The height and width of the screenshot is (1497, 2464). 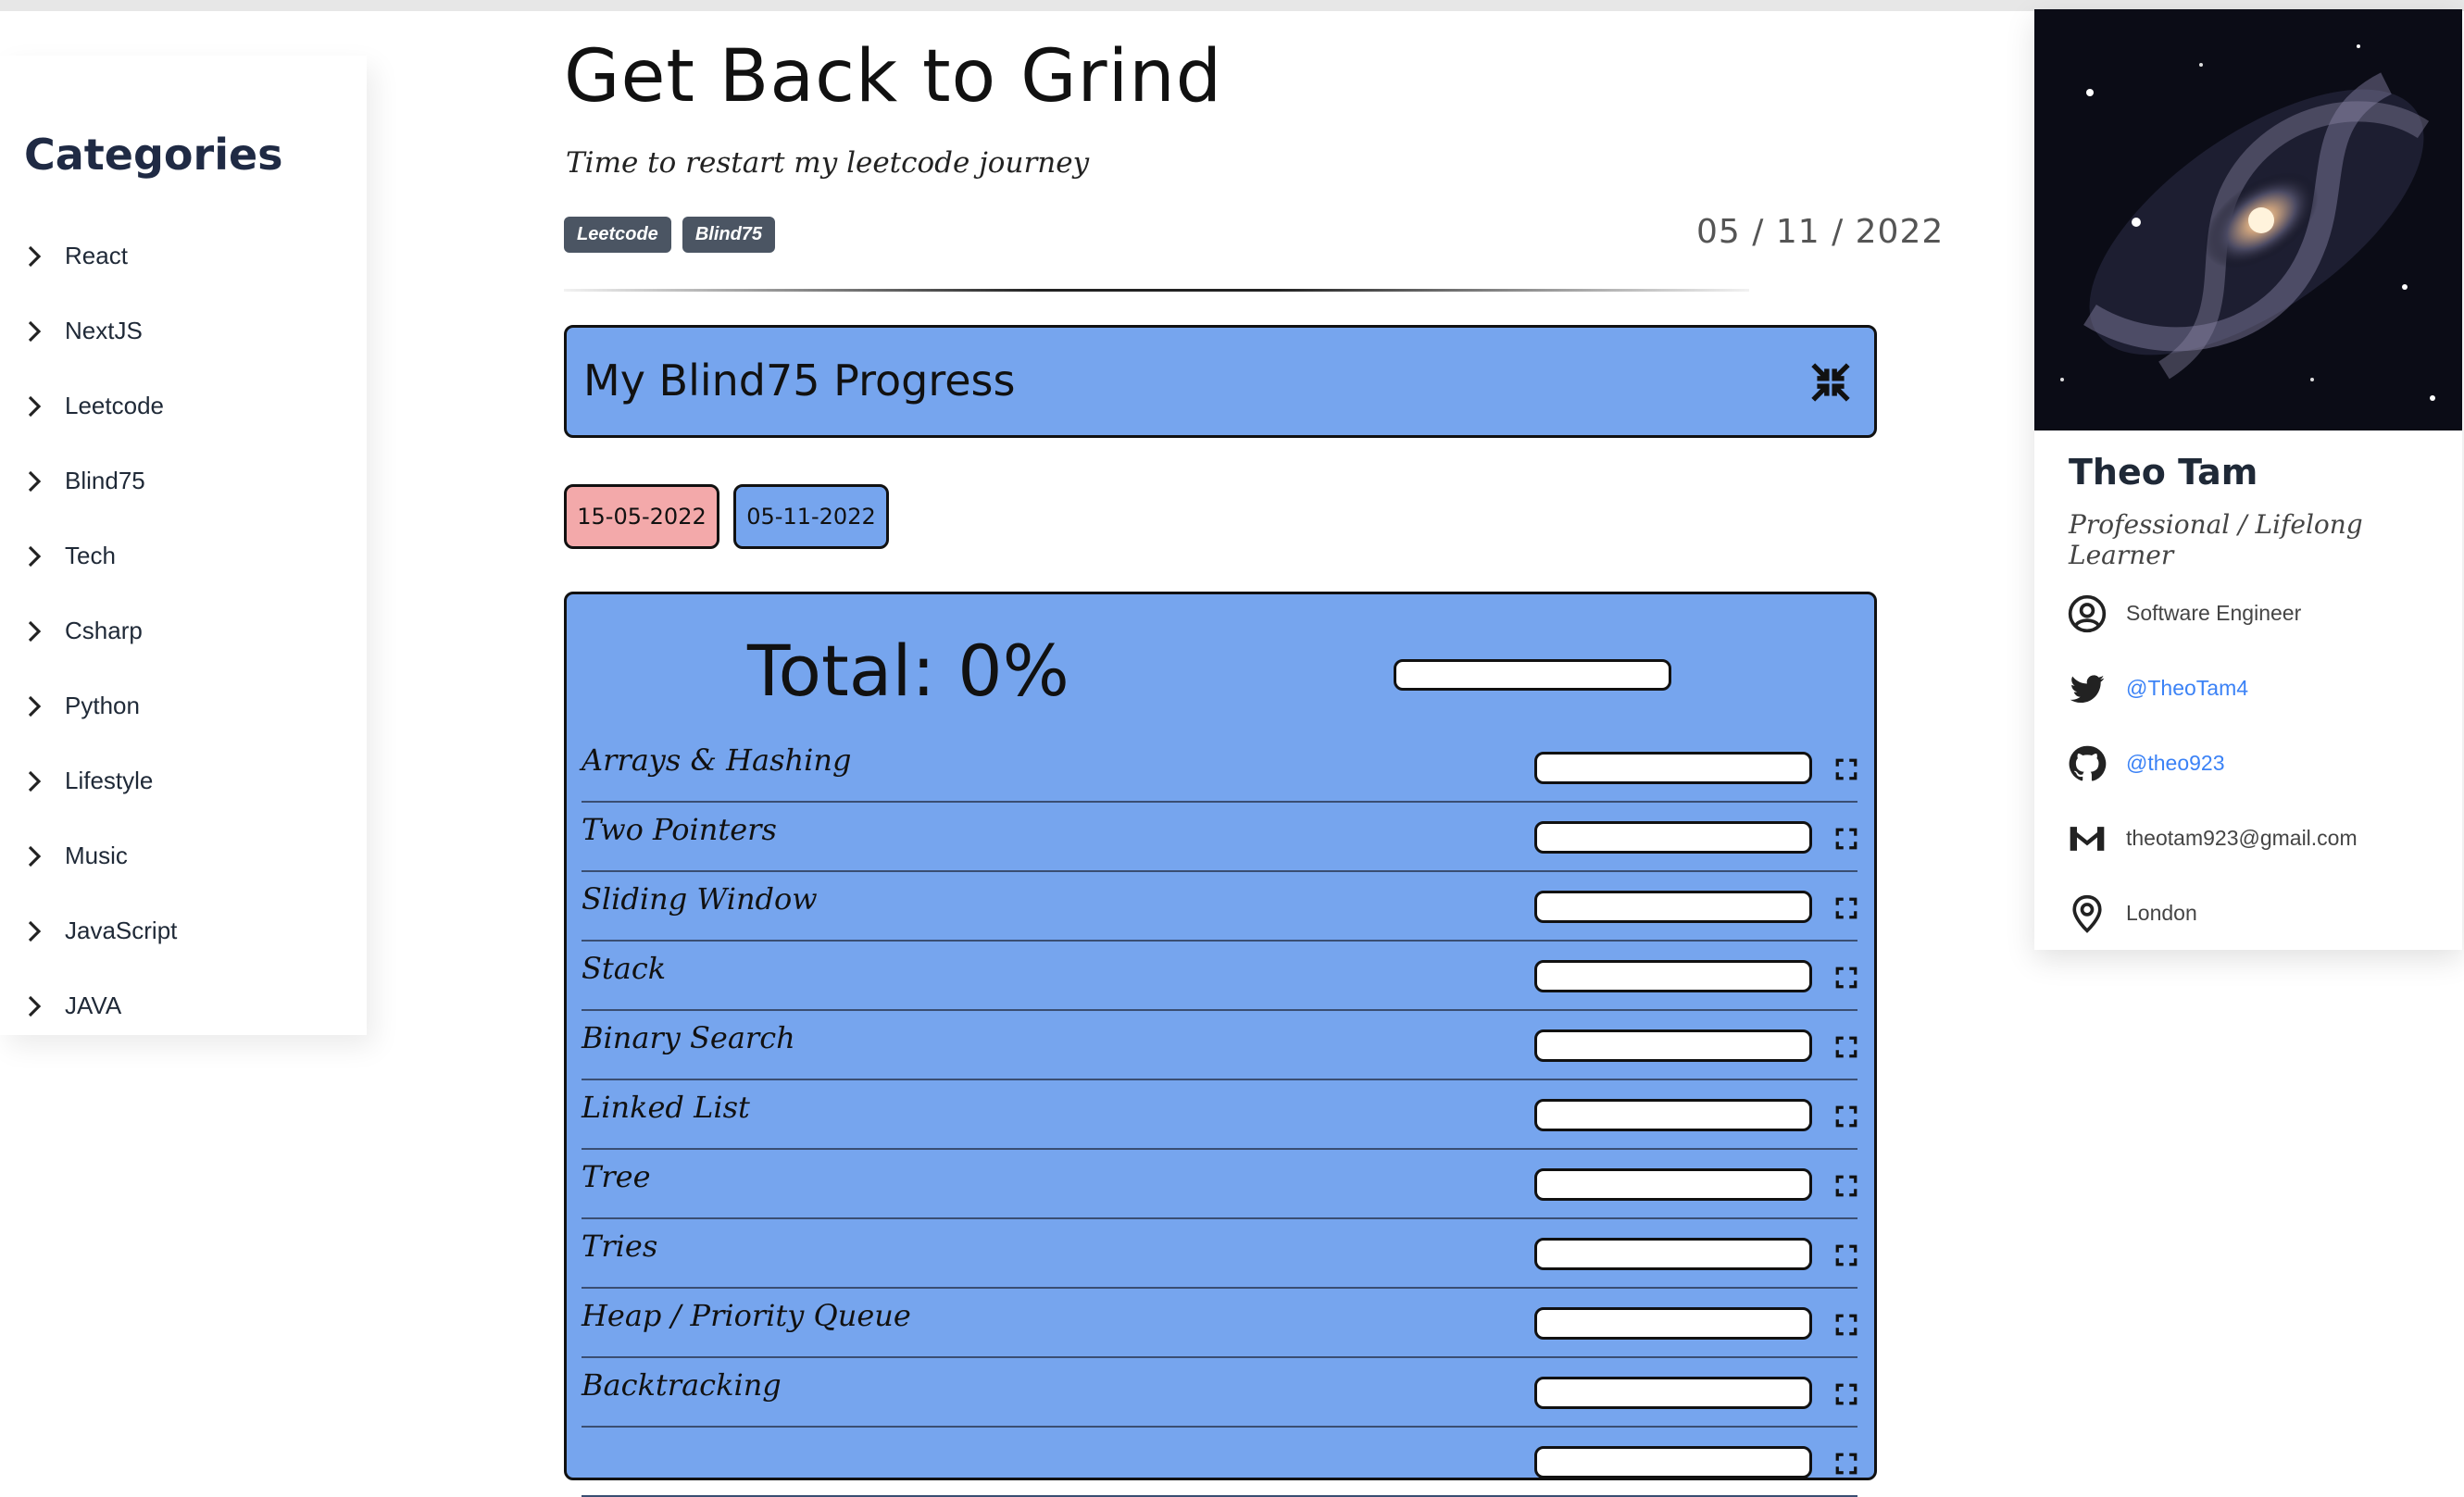 What do you see at coordinates (729, 235) in the screenshot?
I see `tag-blind75: Blind75` at bounding box center [729, 235].